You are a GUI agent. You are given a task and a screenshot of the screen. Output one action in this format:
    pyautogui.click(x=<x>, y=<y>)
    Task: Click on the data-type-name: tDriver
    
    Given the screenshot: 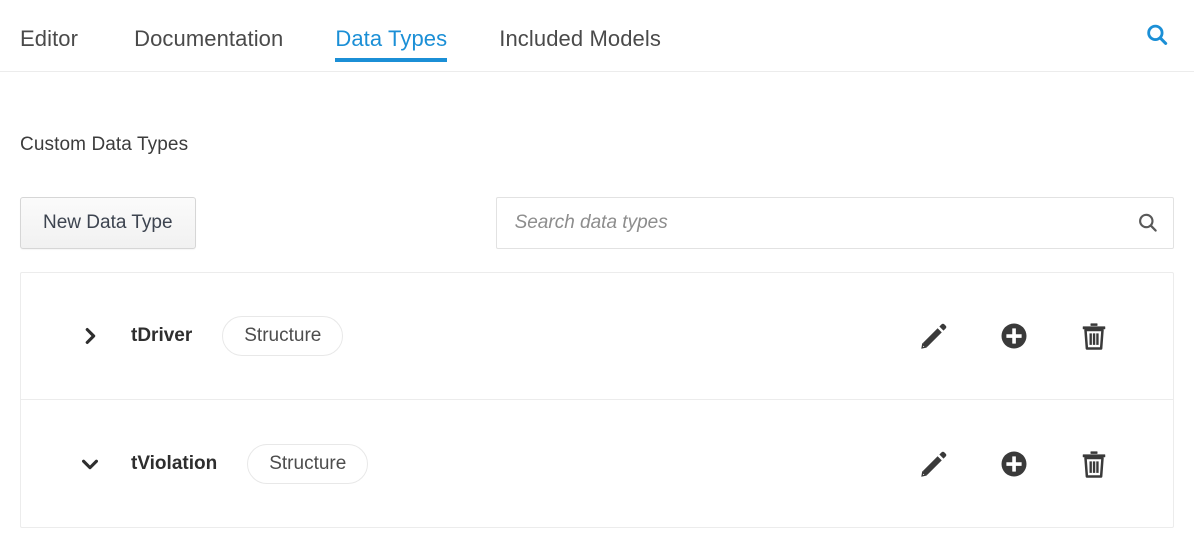 What is the action you would take?
    pyautogui.click(x=162, y=335)
    